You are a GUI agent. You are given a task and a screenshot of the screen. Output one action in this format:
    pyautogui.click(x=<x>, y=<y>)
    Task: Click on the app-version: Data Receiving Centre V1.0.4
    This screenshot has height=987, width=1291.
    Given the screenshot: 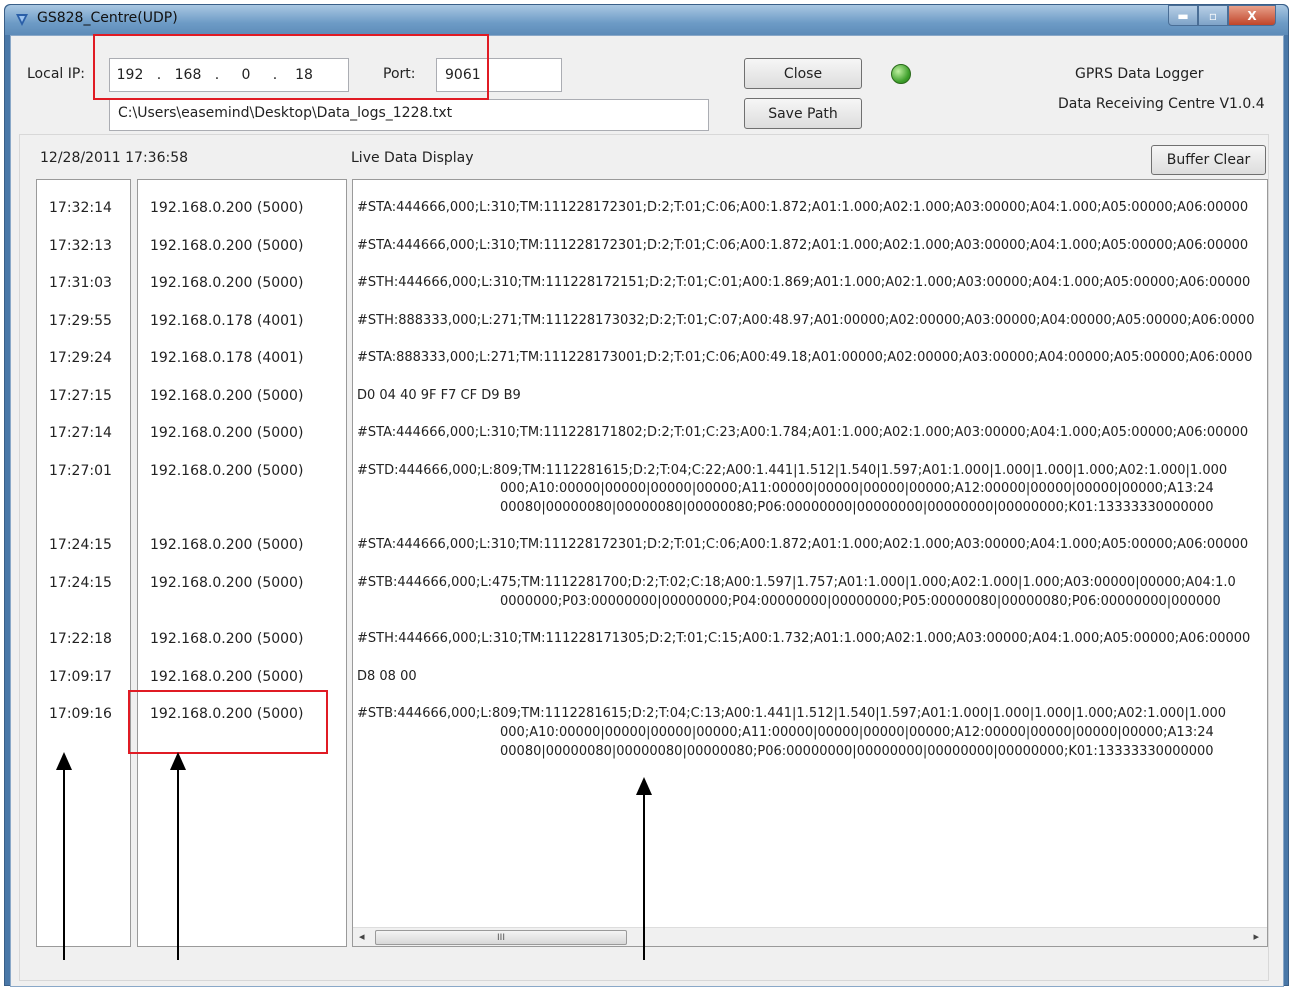 What is the action you would take?
    pyautogui.click(x=1161, y=104)
    